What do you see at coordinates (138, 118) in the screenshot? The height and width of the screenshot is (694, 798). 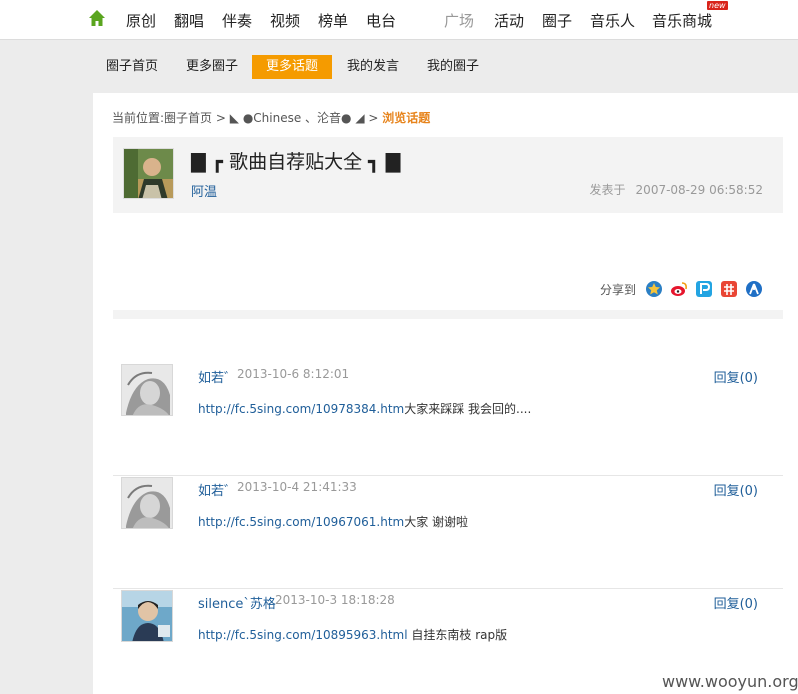 I see `breadcrumb-prefix: 当前位置:` at bounding box center [138, 118].